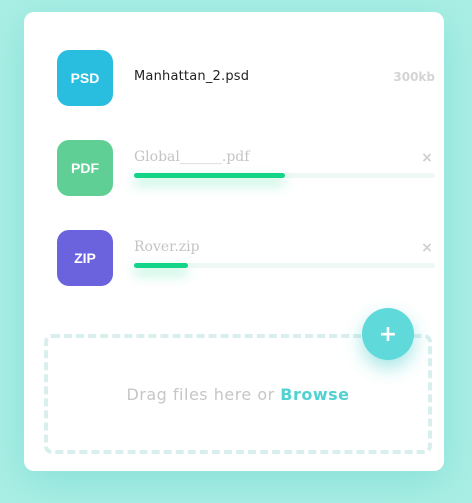  I want to click on psd-file-icon: PSD, so click(85, 78).